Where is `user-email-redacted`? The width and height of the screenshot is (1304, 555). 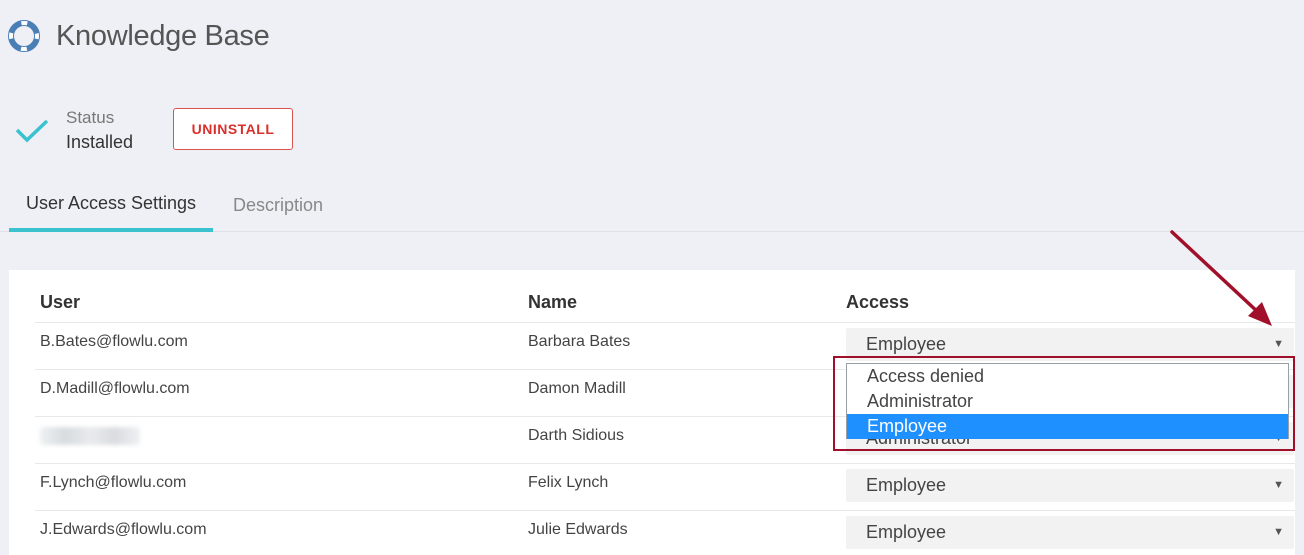
user-email-redacted is located at coordinates (90, 438).